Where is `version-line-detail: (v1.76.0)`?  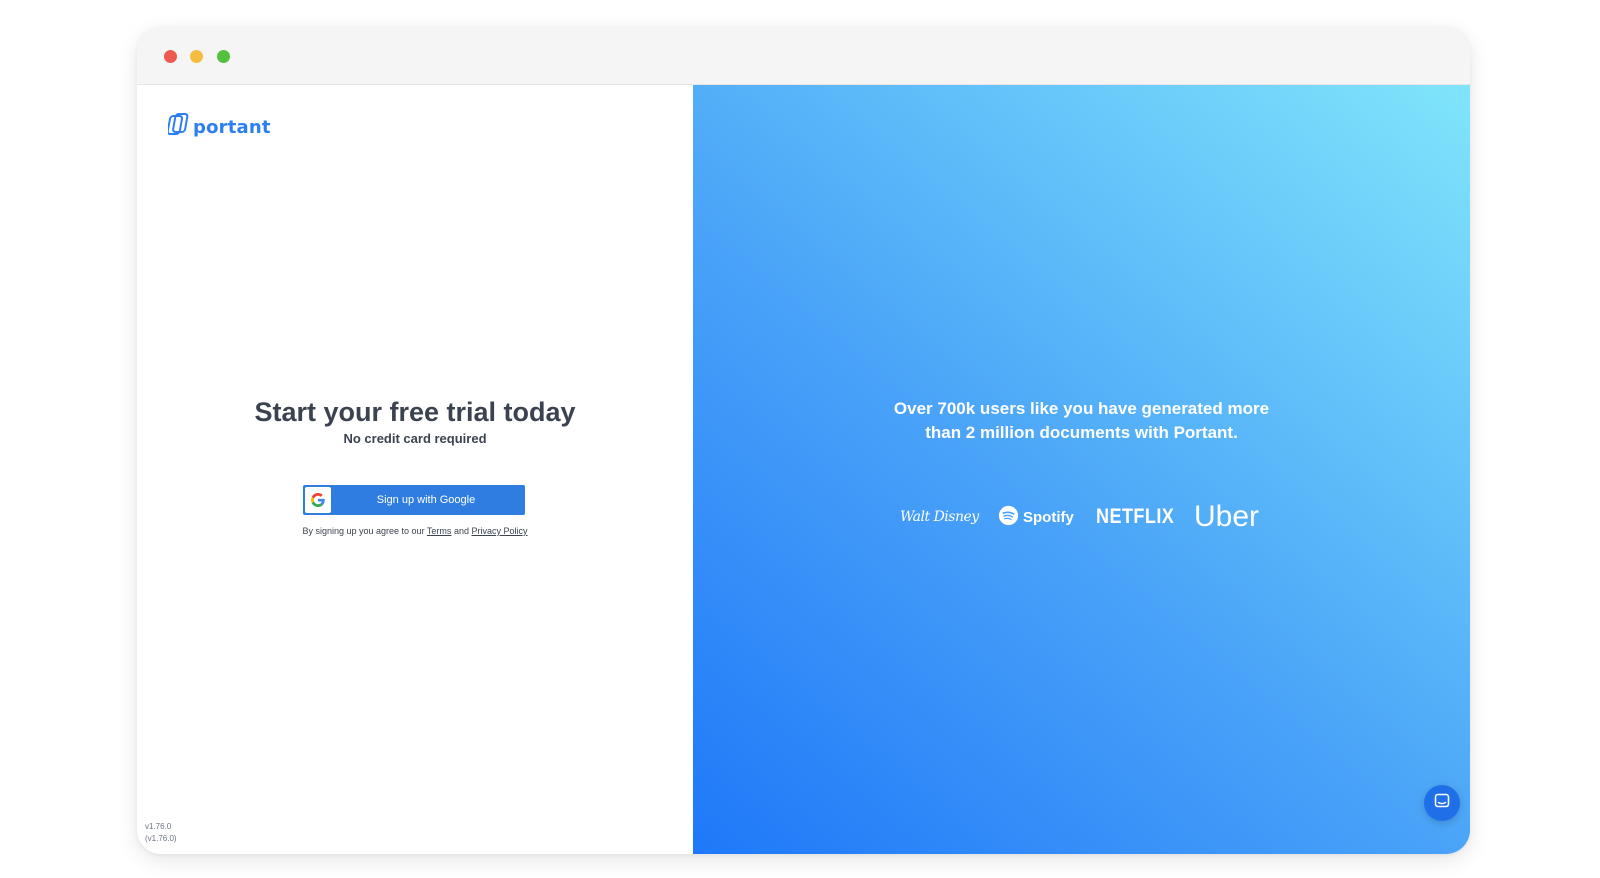
version-line-detail: (v1.76.0) is located at coordinates (161, 838).